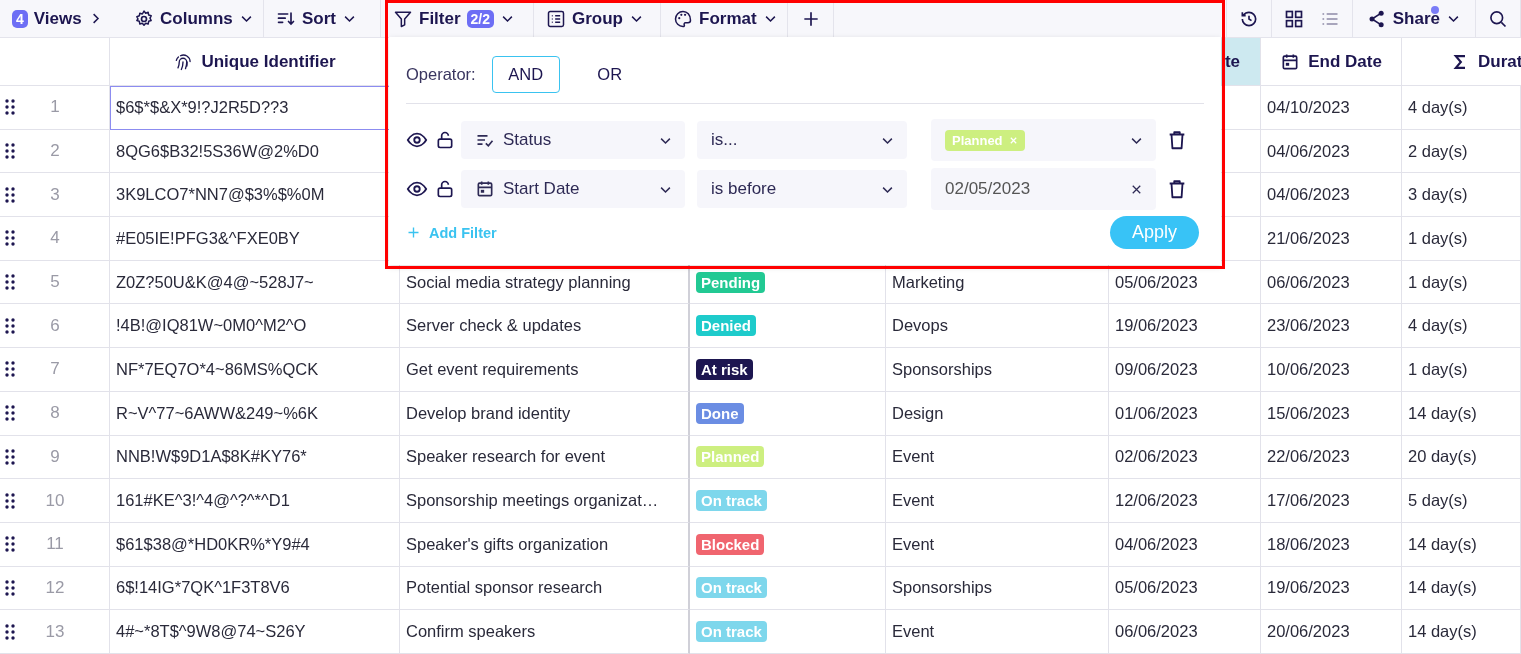 This screenshot has height=654, width=1521. I want to click on row-number: 2, so click(55, 151).